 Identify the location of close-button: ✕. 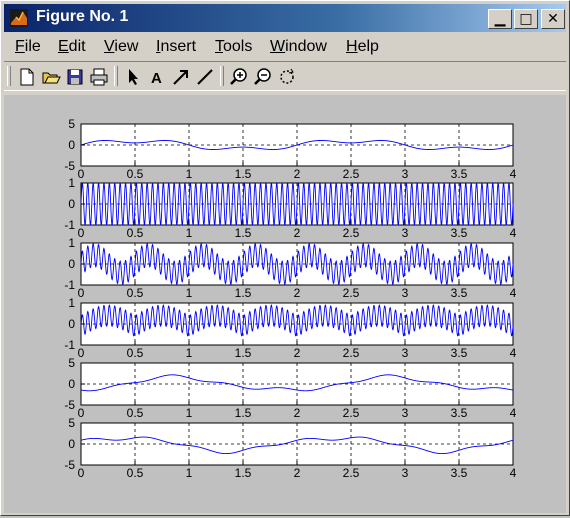
(553, 19).